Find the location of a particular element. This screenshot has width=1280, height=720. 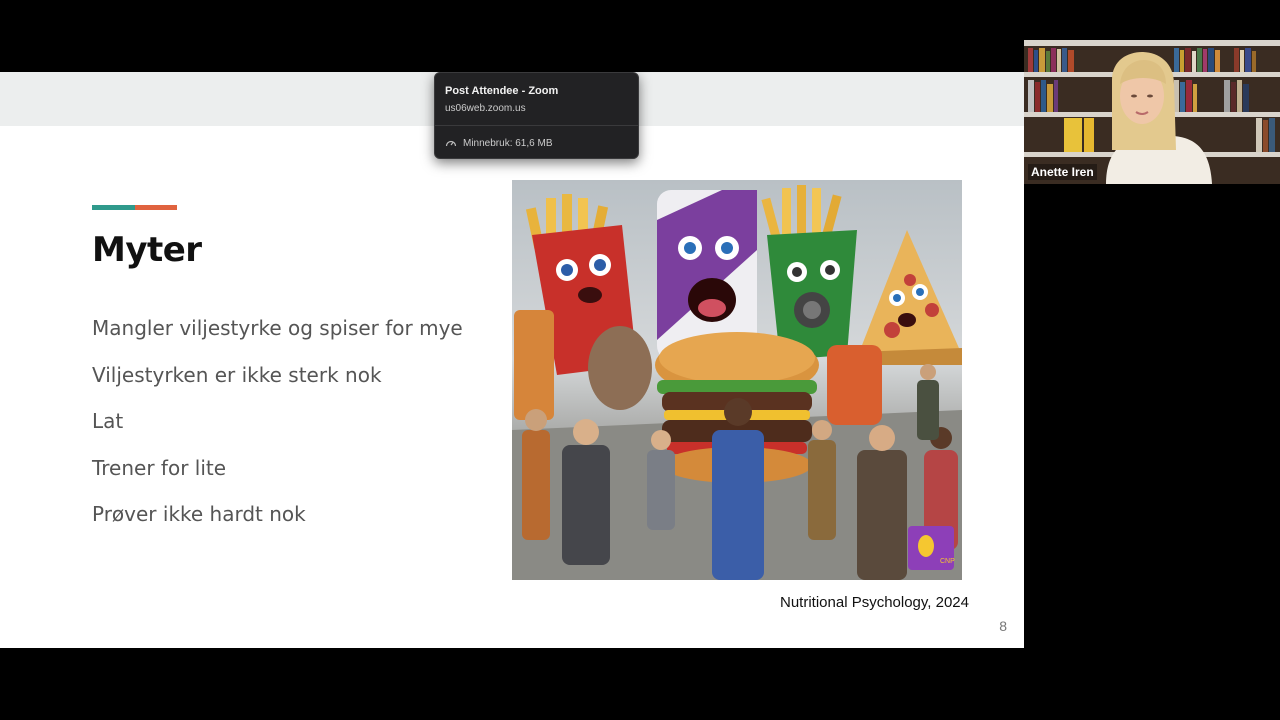

participant-video-tile: Anette Iren is located at coordinates (1152, 112).